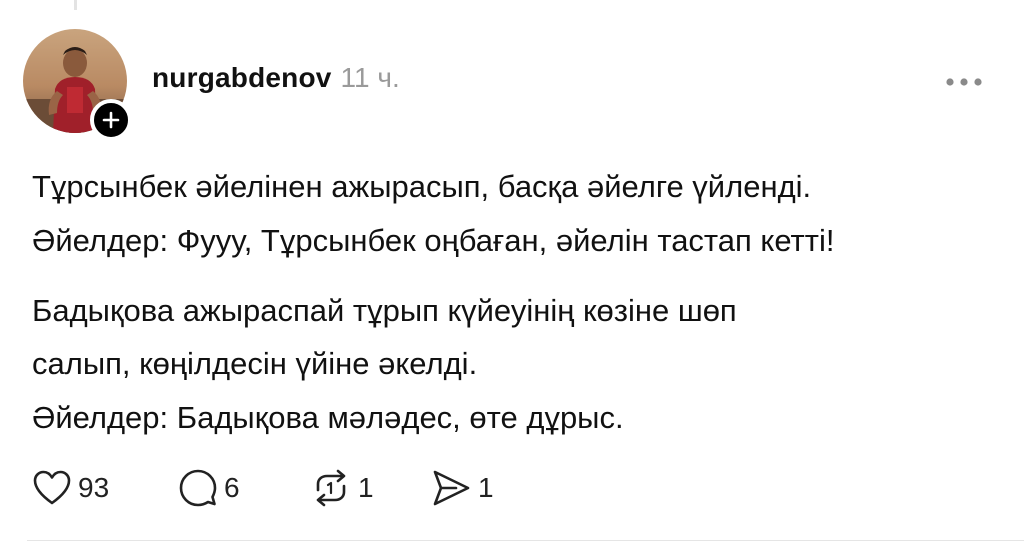  I want to click on comment-button: 6, so click(209, 488).